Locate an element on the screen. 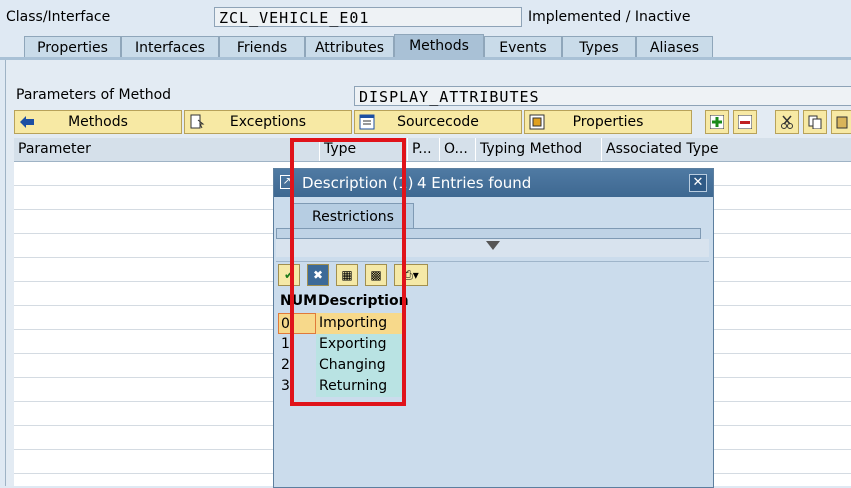  insert-row-button is located at coordinates (717, 122).